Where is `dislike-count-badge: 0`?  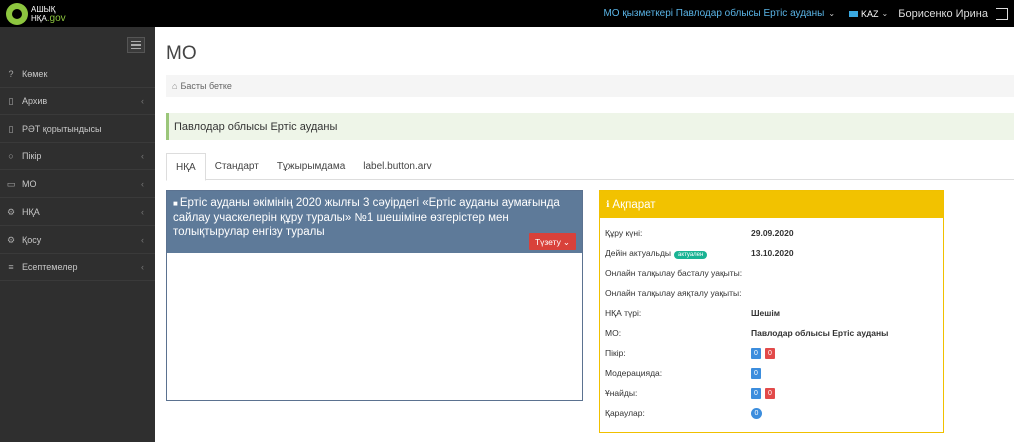 dislike-count-badge: 0 is located at coordinates (770, 393).